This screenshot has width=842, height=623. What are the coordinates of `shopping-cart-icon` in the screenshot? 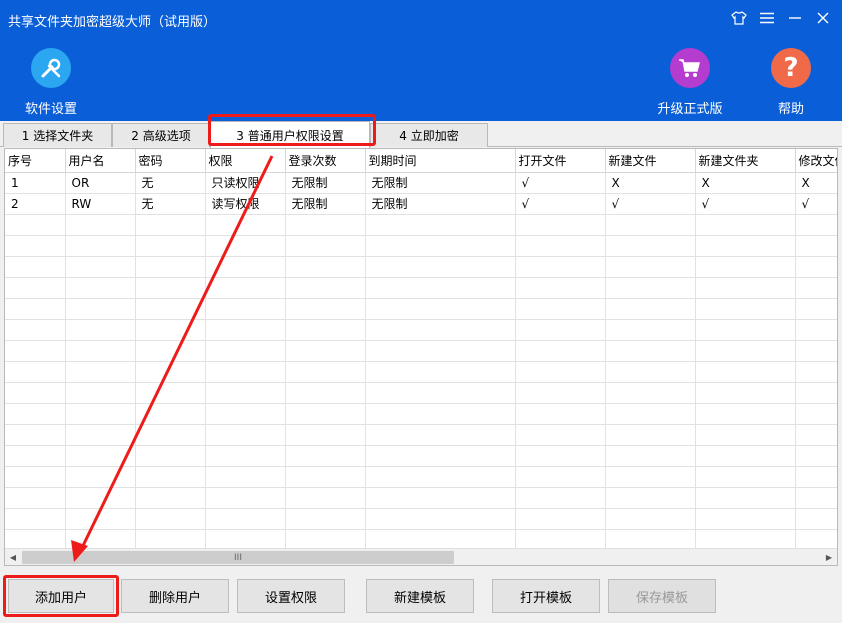 It's located at (690, 68).